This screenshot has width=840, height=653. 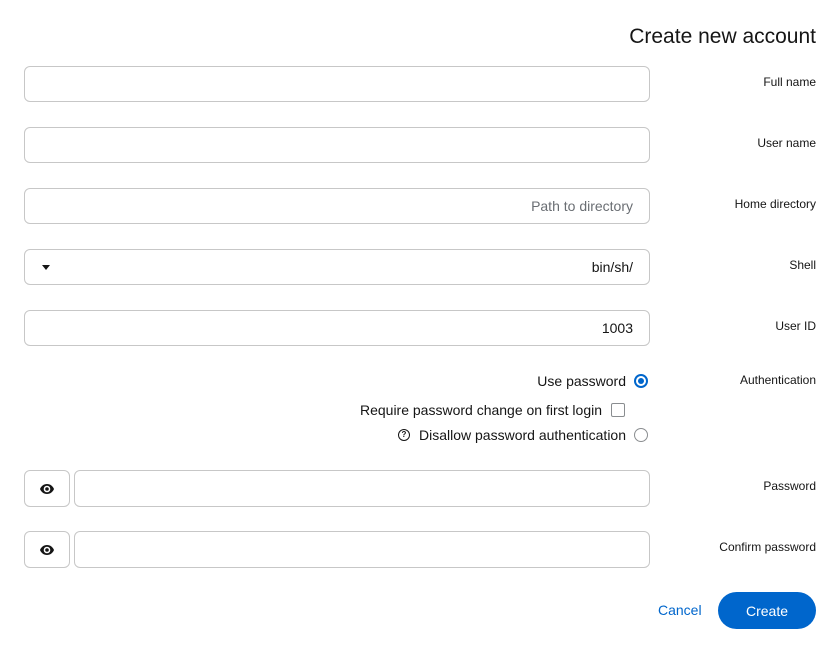 I want to click on full-name-field, so click(x=337, y=84).